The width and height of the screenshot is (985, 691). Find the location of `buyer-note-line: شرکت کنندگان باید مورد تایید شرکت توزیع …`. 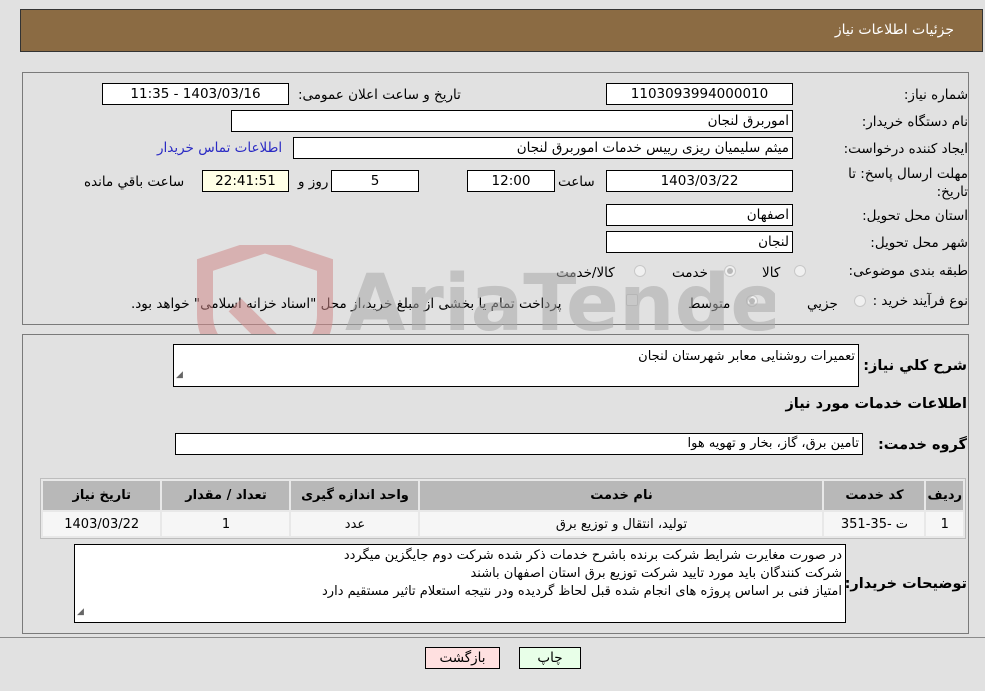

buyer-note-line: شرکت کنندگان باید مورد تایید شرکت توزیع … is located at coordinates (656, 573).